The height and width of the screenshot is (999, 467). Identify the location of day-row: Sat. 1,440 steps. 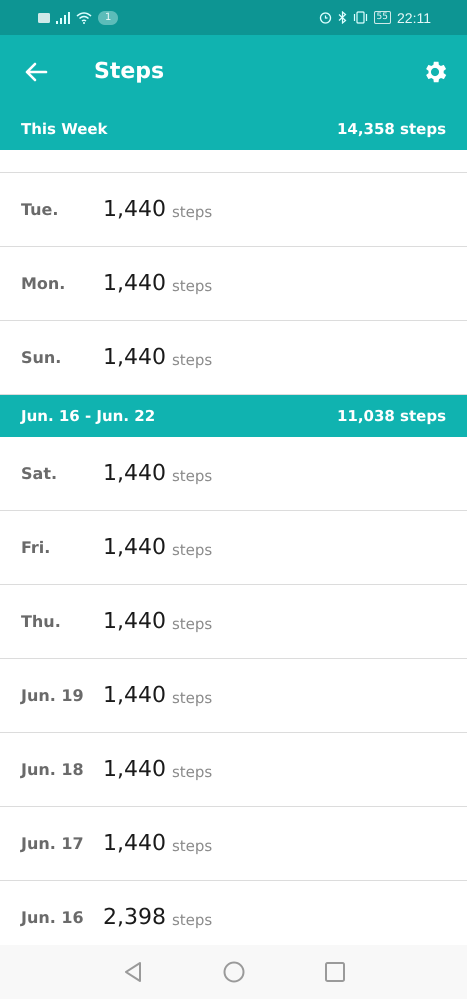
(233, 474).